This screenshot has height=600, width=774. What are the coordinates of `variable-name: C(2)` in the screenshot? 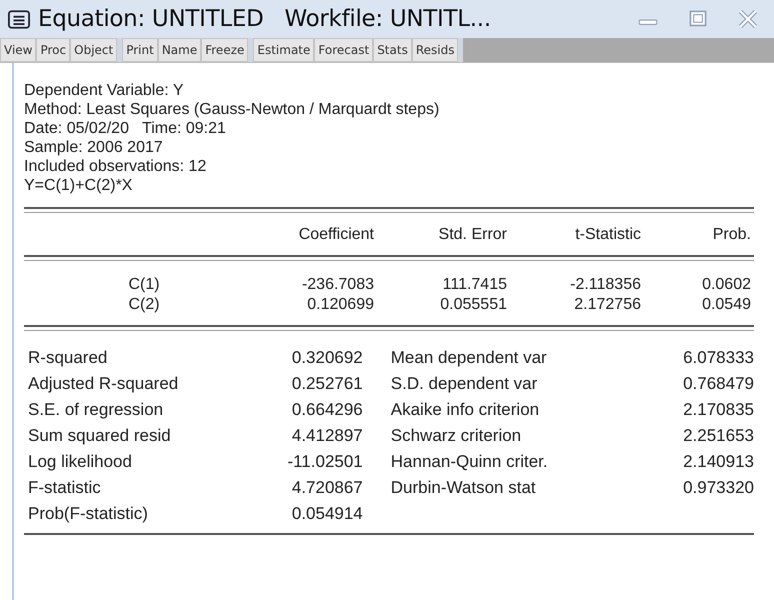 It's located at (144, 305).